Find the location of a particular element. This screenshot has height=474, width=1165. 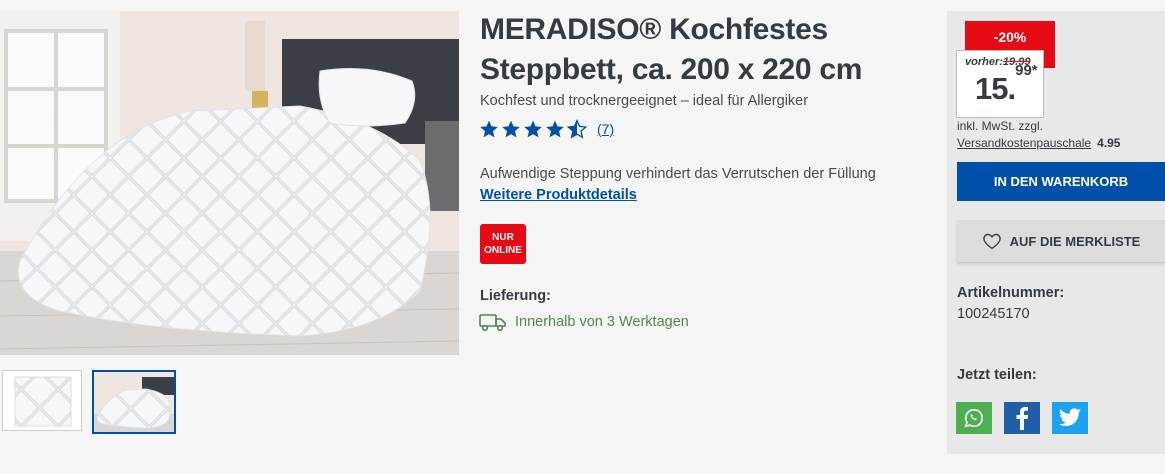

thumbnail-quilt is located at coordinates (42, 400).